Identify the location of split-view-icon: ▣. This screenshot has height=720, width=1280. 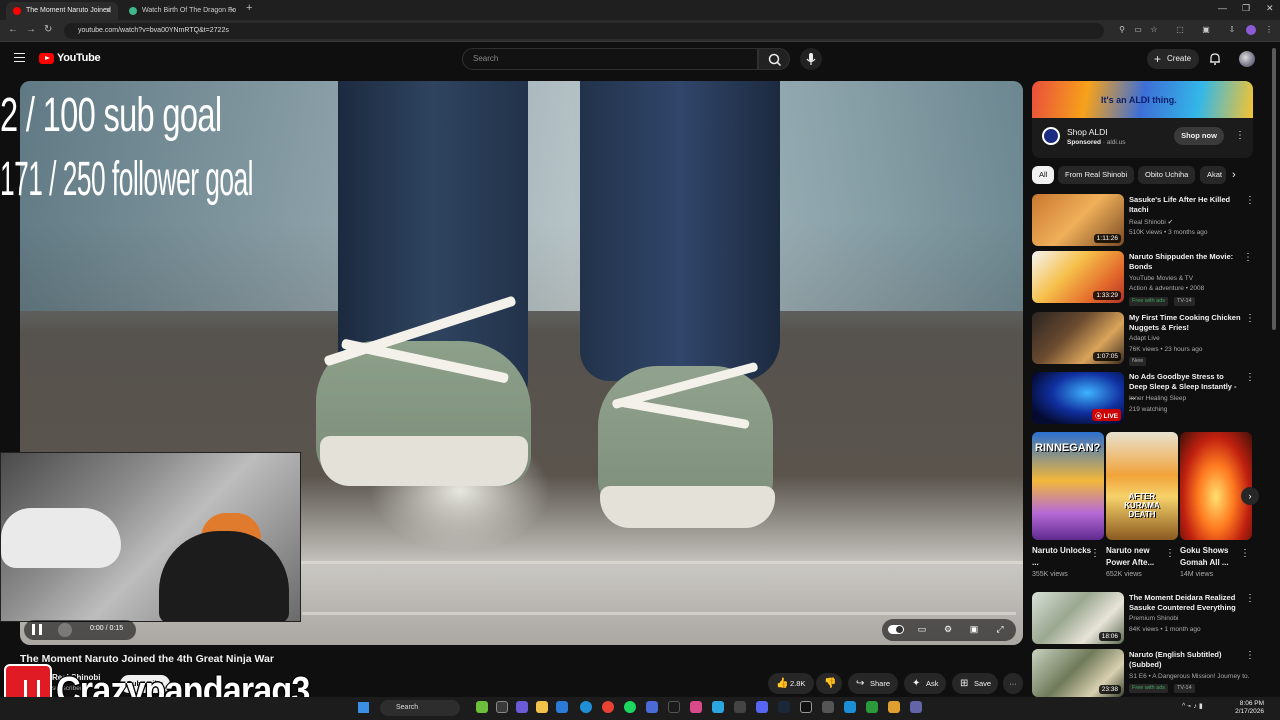
(1206, 30).